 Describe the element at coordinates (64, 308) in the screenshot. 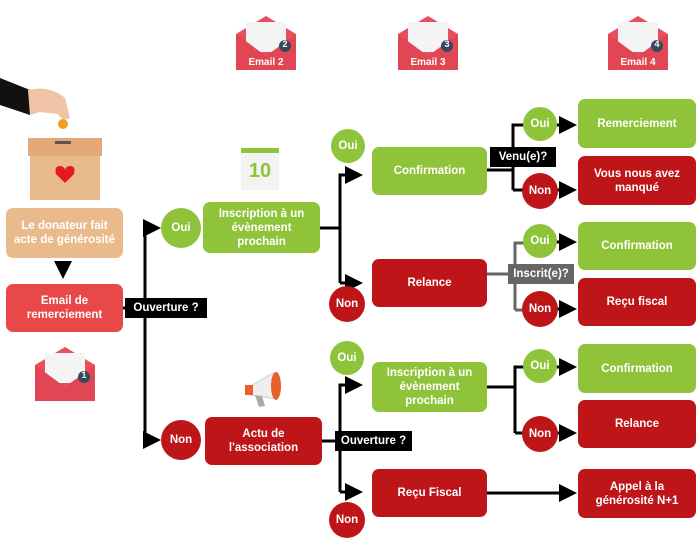

I see `email-thanks-box: Email de remerciement` at that location.